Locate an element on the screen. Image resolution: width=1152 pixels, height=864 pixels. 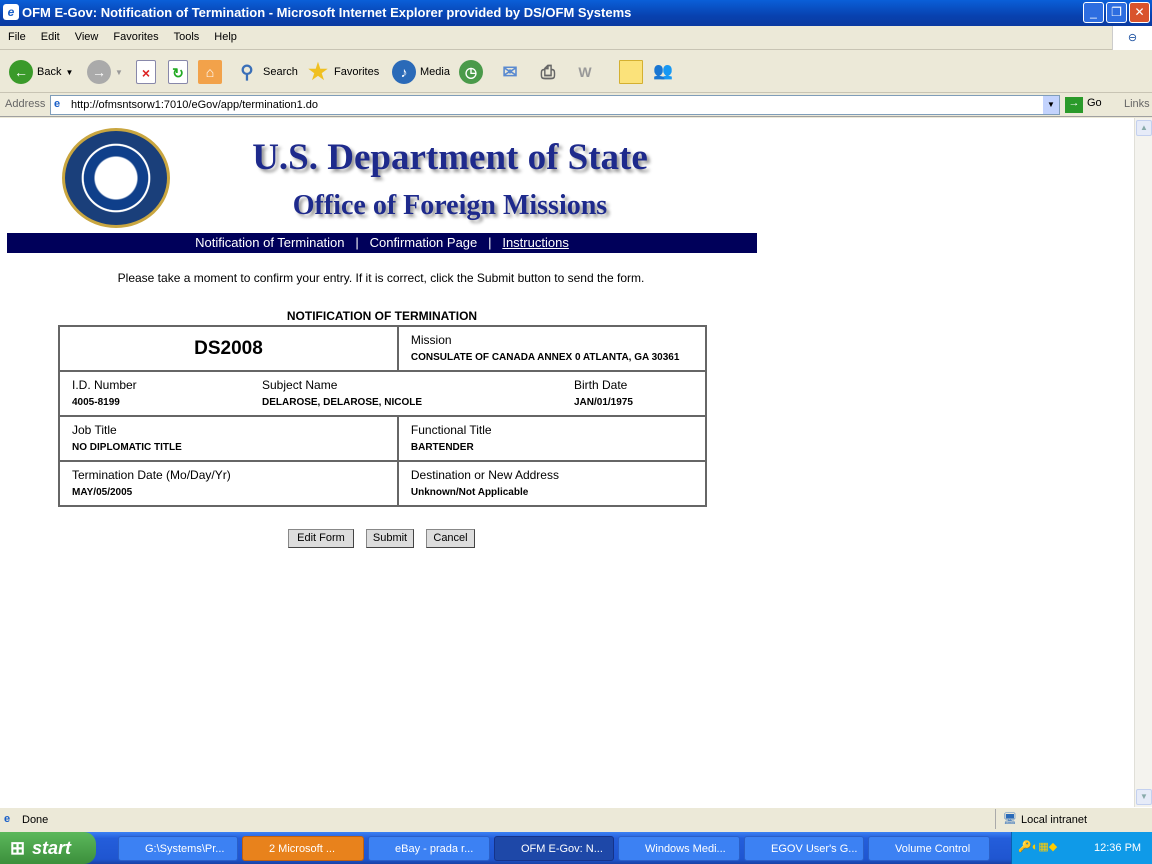
mail-icon: ✉ is located at coordinates (510, 72).